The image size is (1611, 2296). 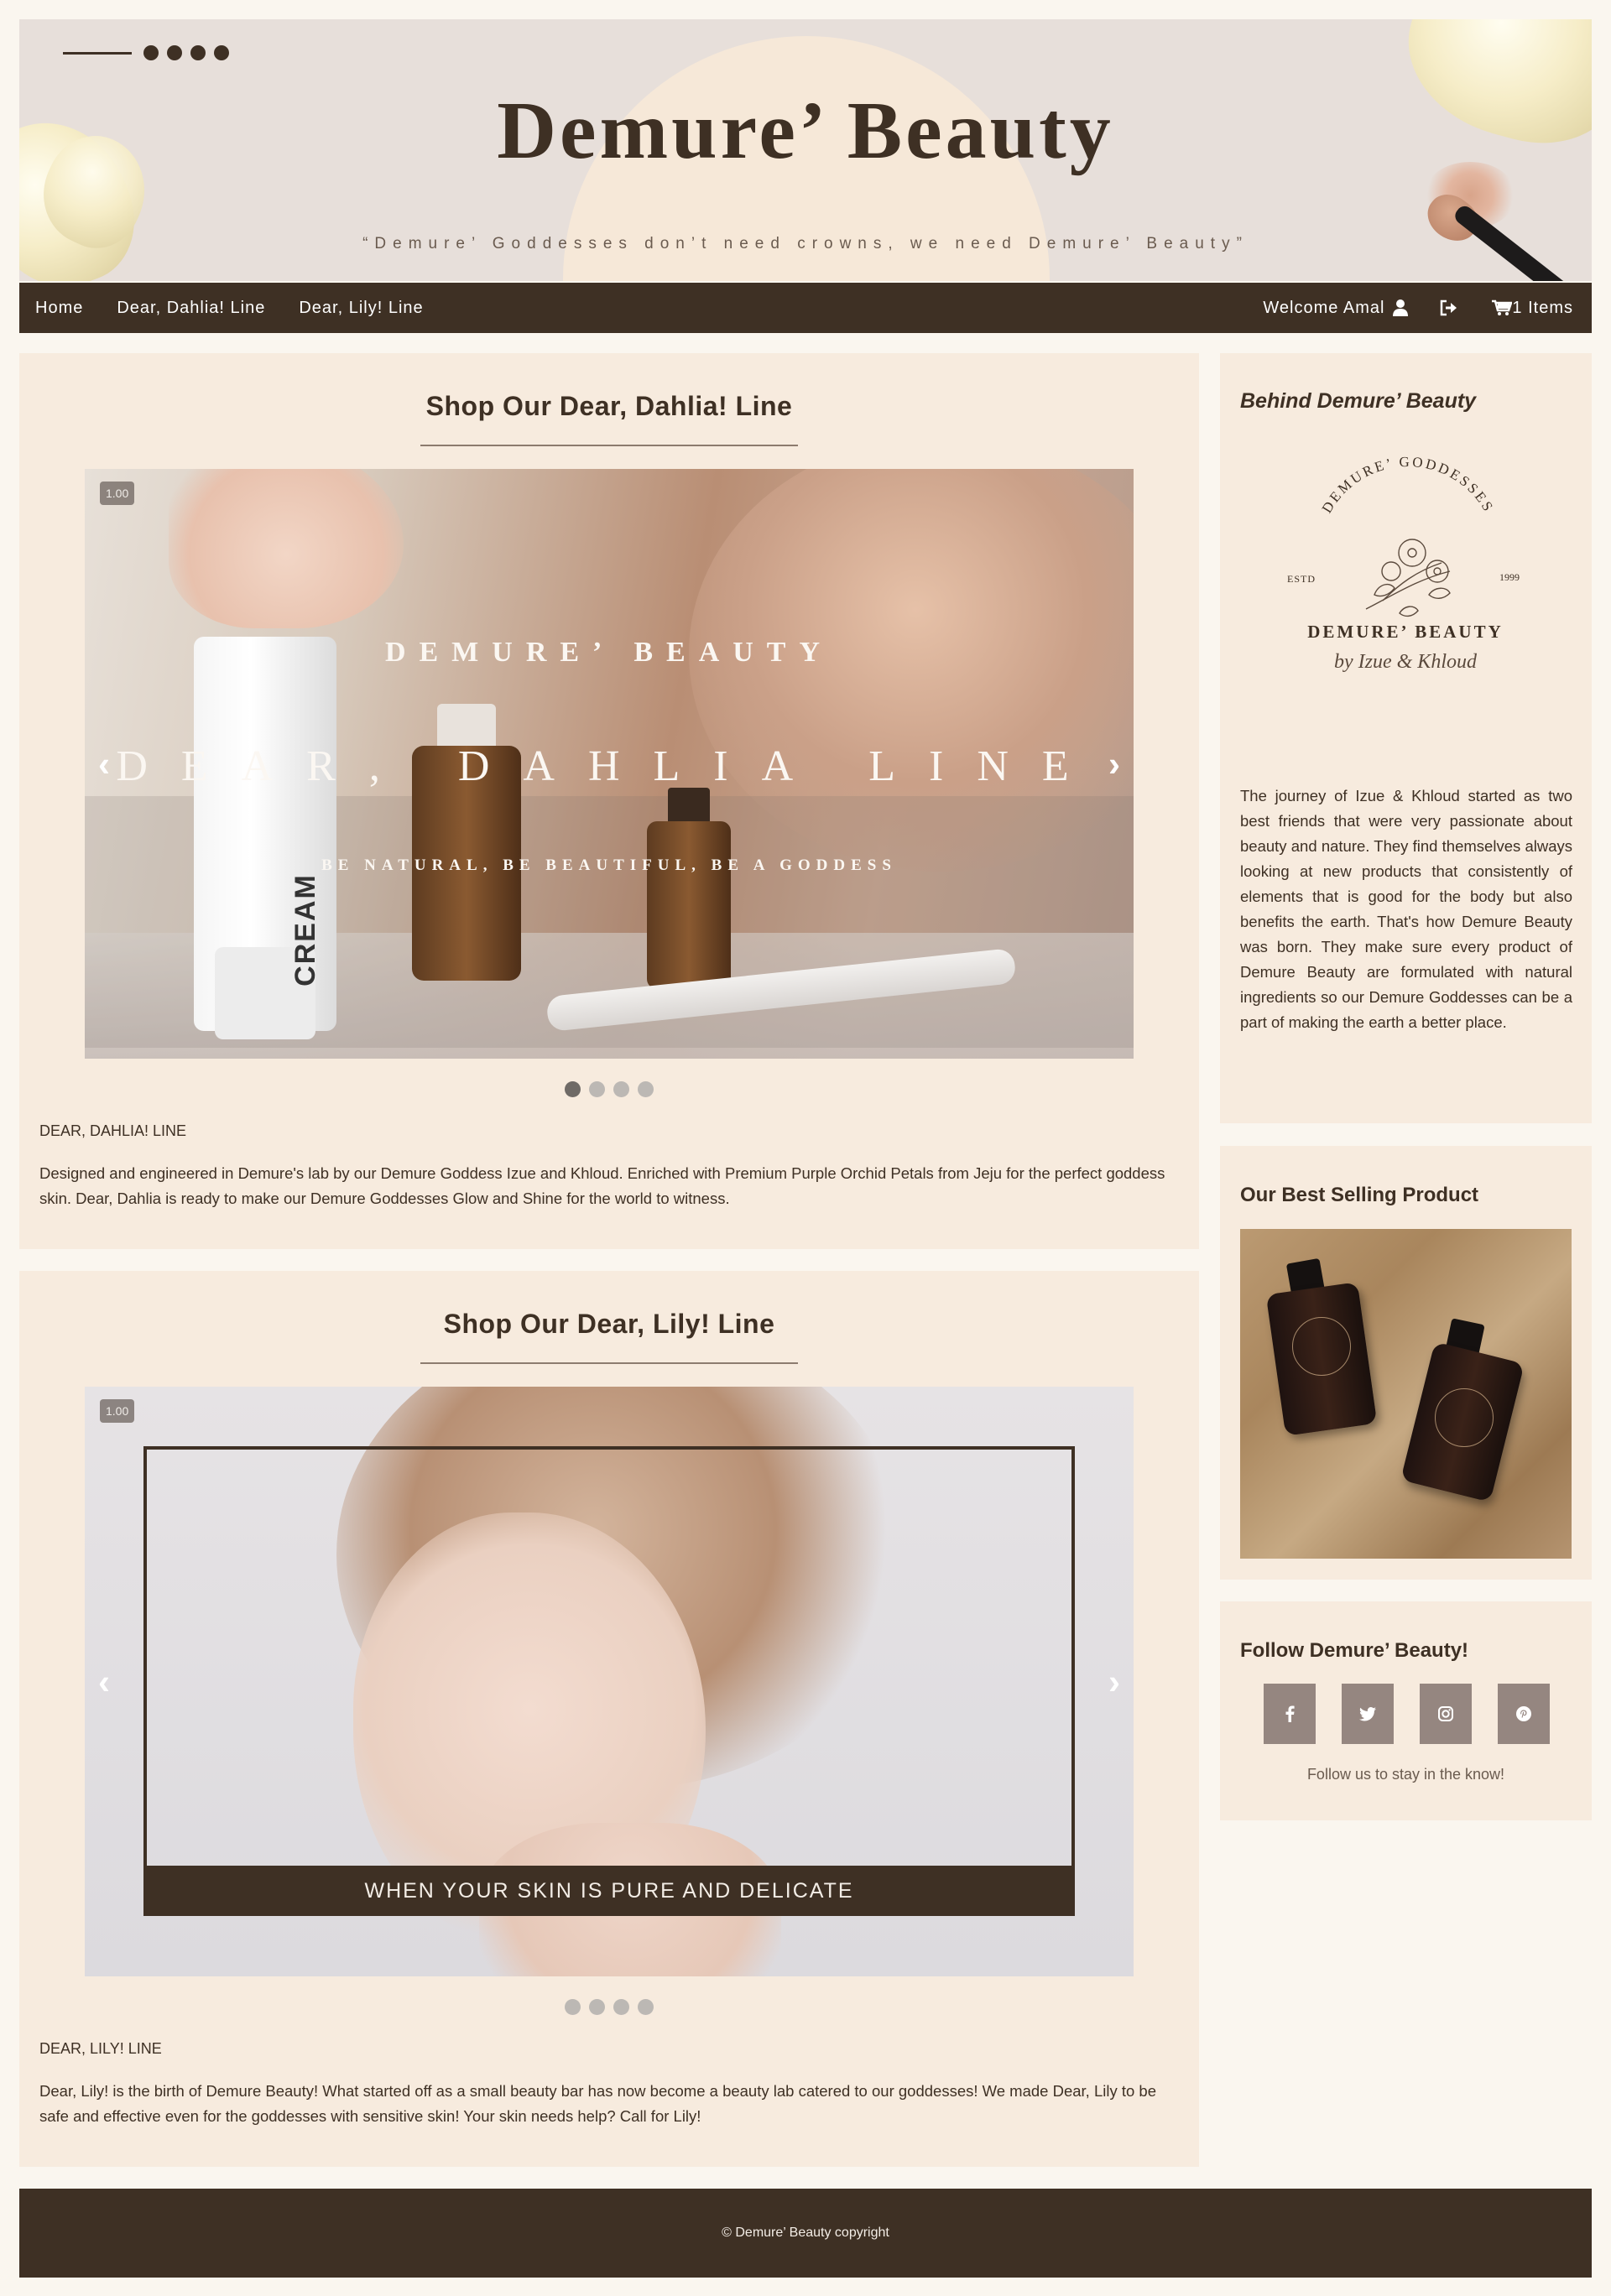 I want to click on logo-arc-text: DEMURE’ GODDESSES, so click(x=1407, y=485).